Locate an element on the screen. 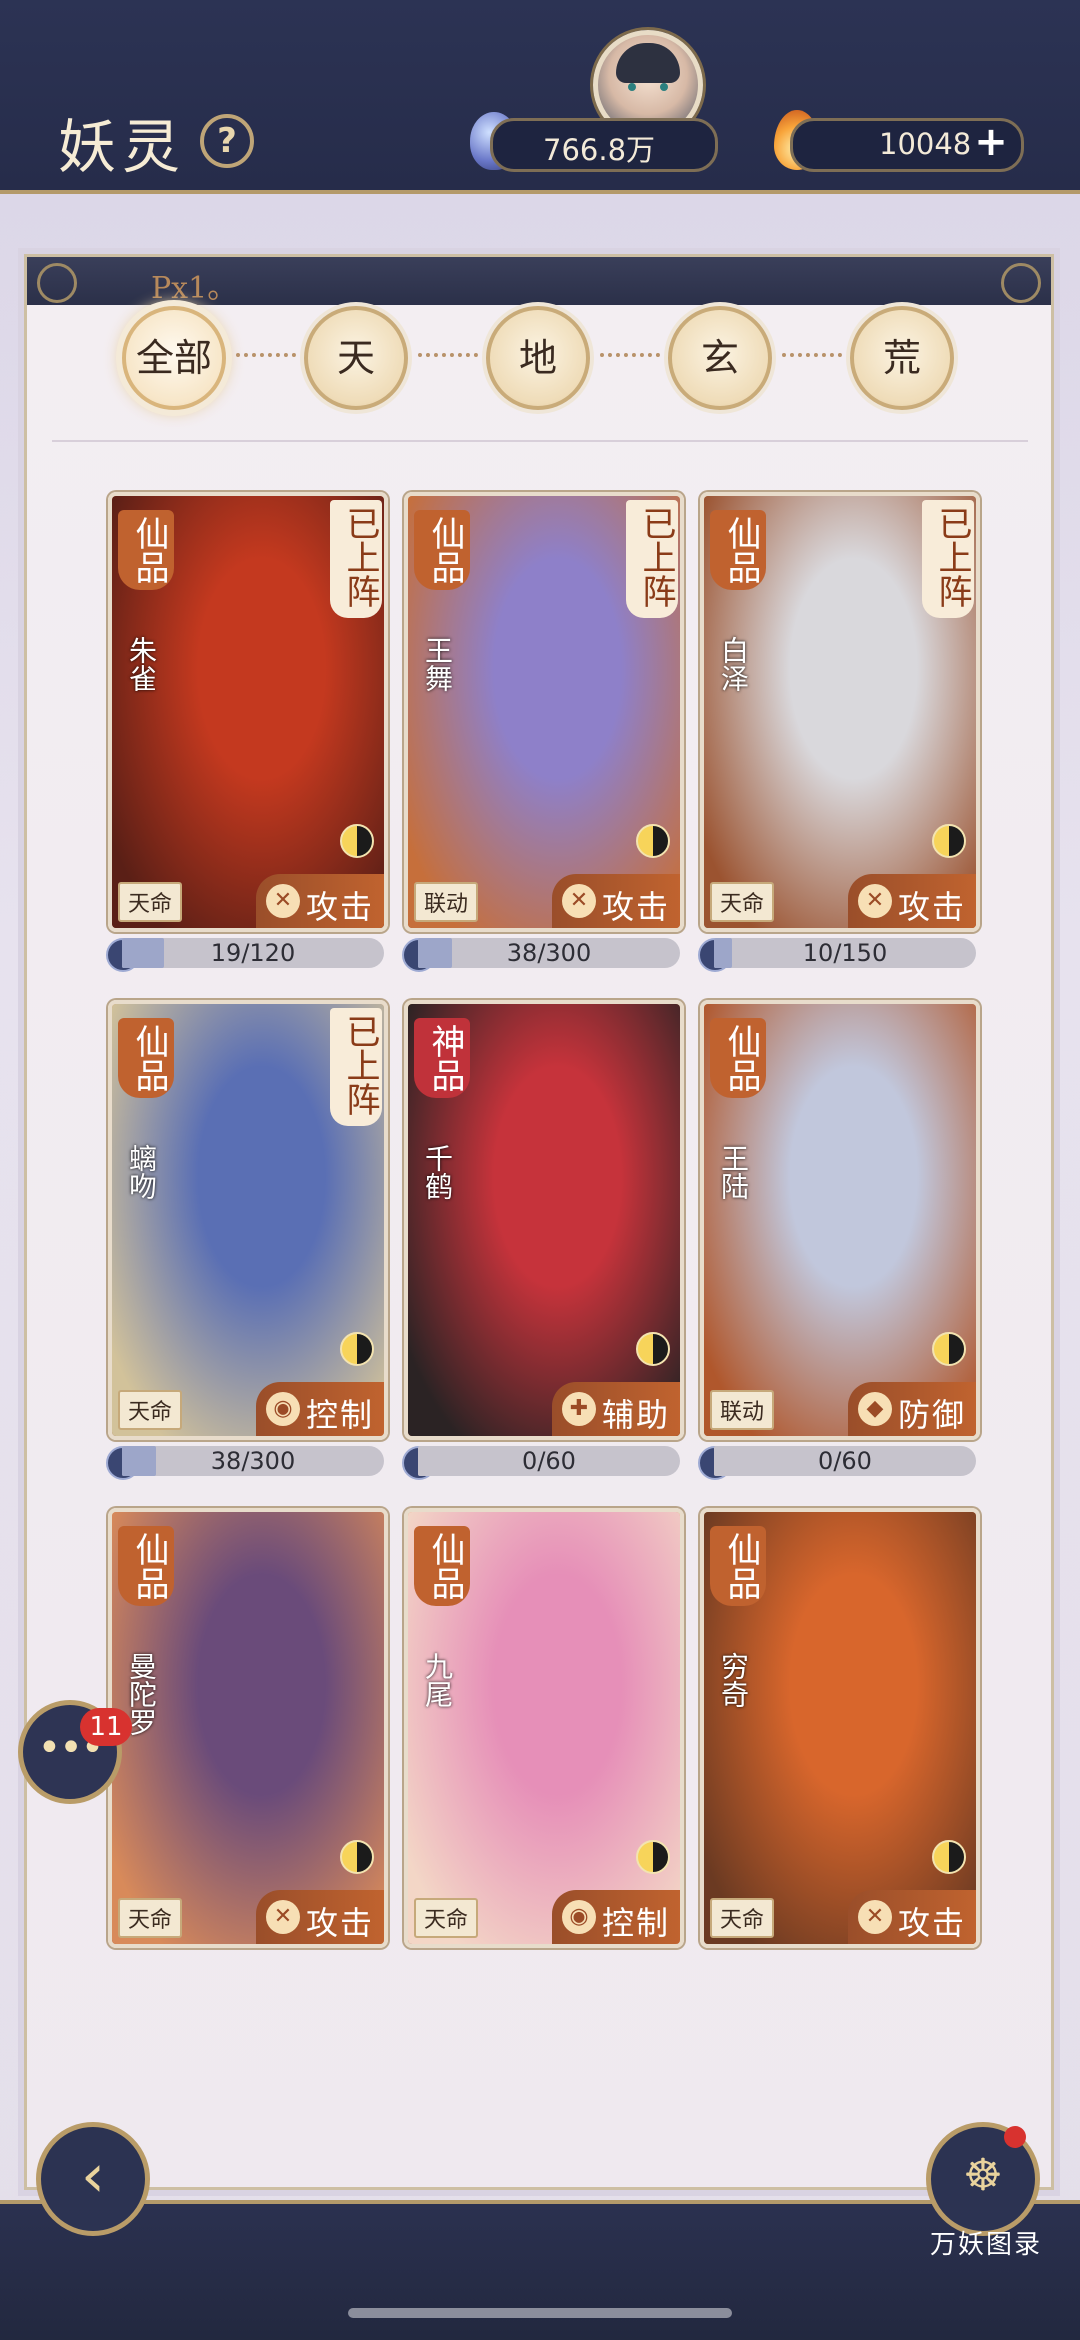 This screenshot has height=2340, width=1080. spirit-card: 仙品 王舞 已上阵 联动 ✕ 攻击 is located at coordinates (544, 712).